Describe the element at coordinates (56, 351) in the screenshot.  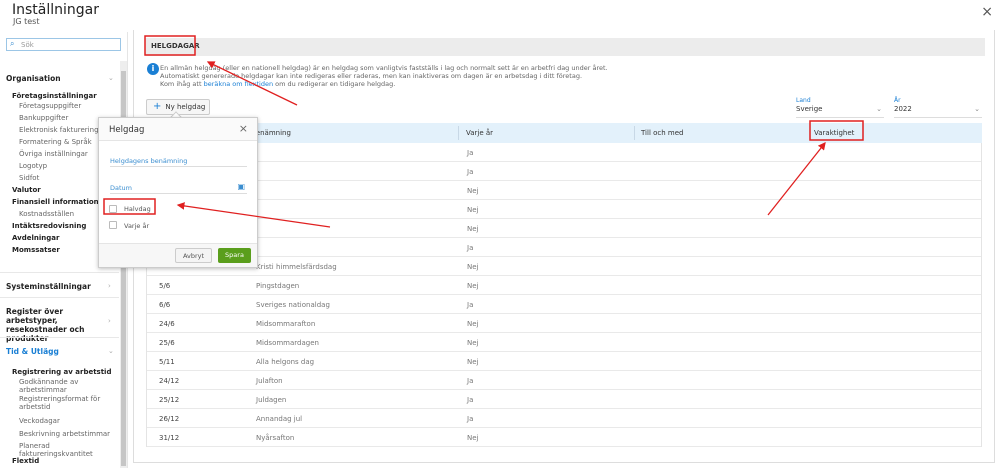
I see `sidebar-item: Tid & Utlägg` at that location.